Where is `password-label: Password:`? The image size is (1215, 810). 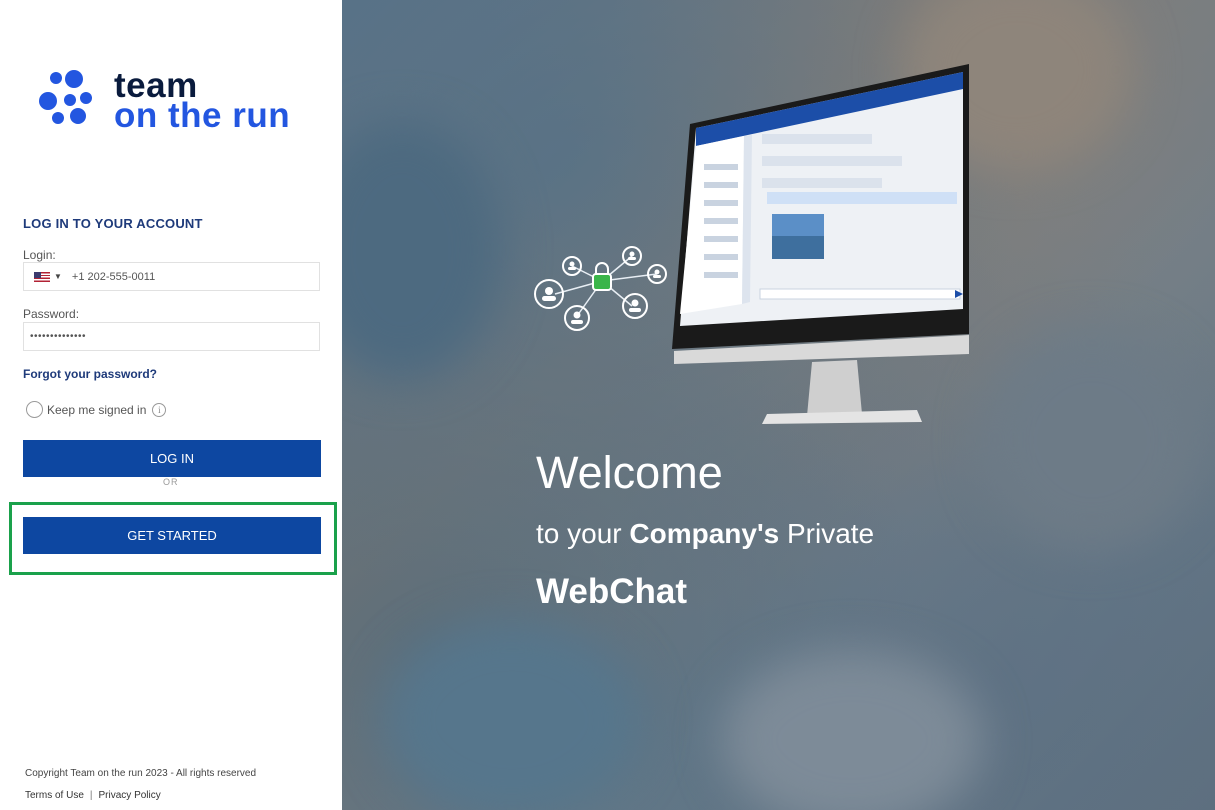
password-label: Password: is located at coordinates (51, 314).